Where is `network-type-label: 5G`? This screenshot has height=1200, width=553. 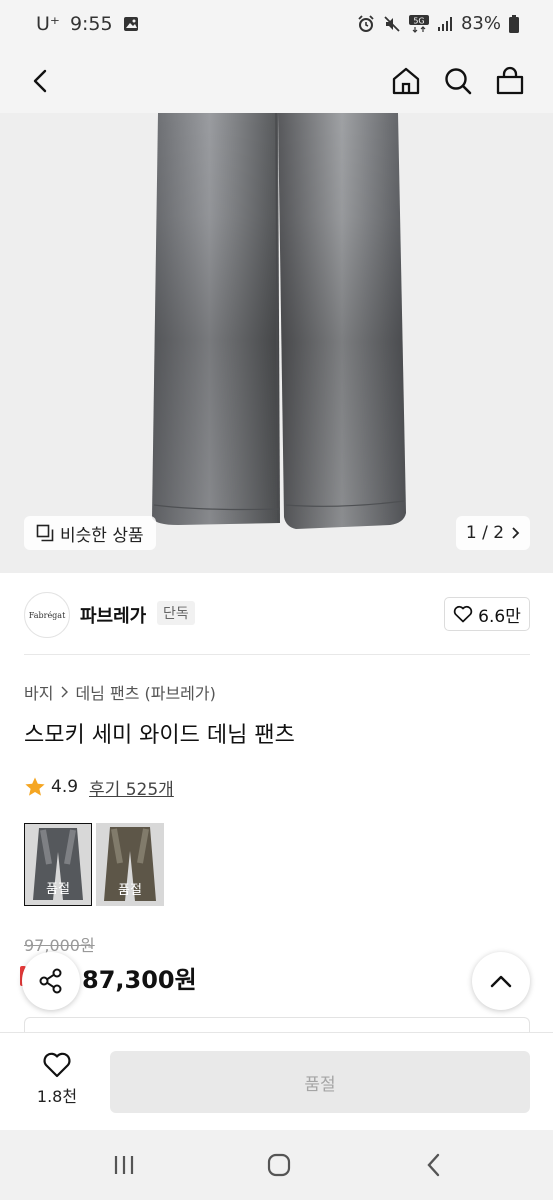
network-type-label: 5G is located at coordinates (418, 20).